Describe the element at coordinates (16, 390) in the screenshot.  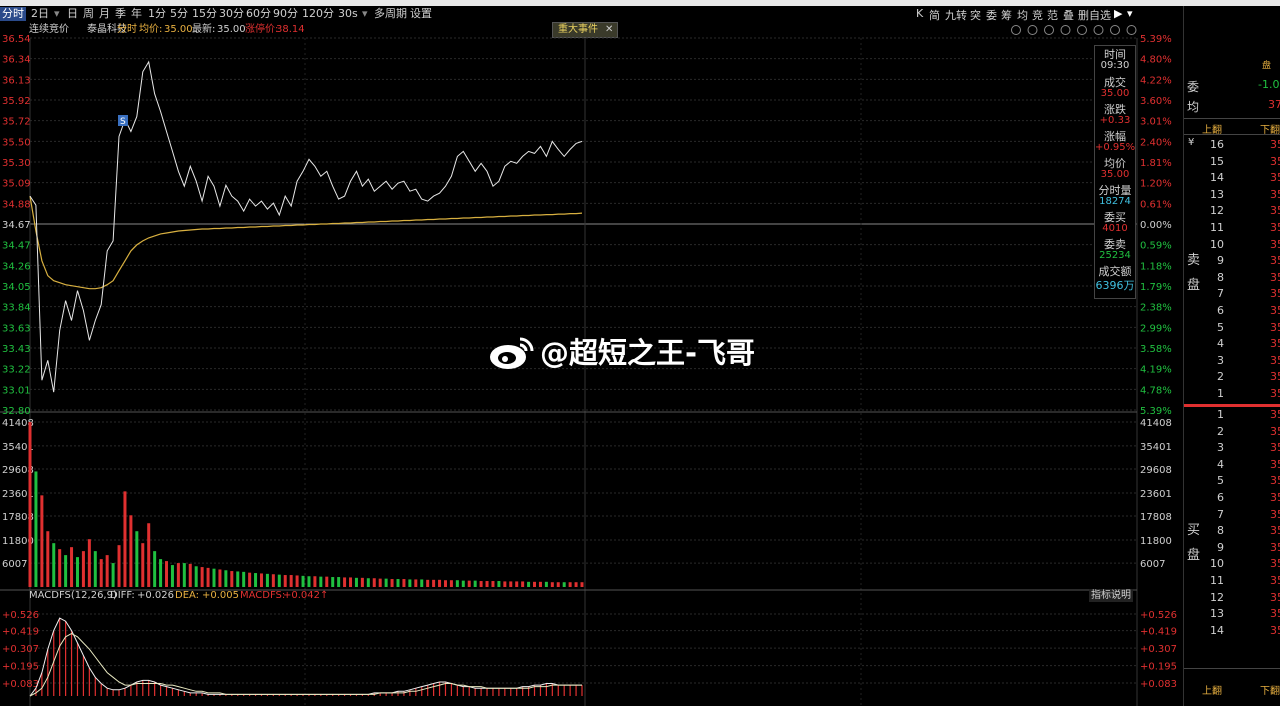
I see `price-tick-label: 33.01` at that location.